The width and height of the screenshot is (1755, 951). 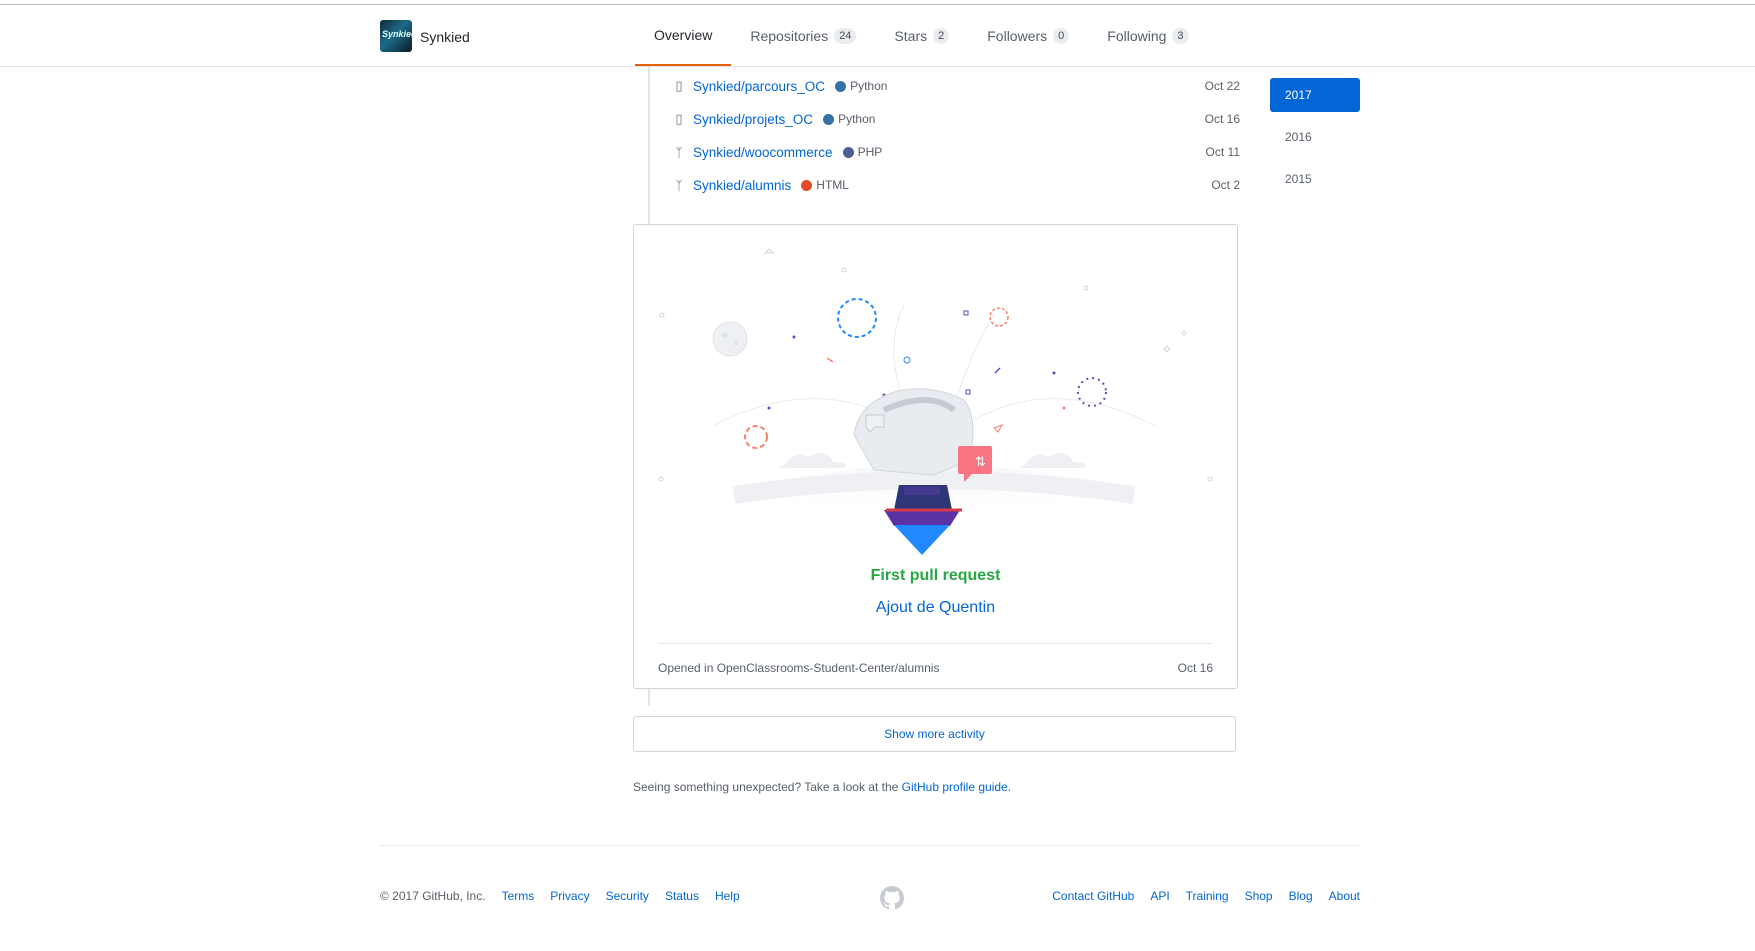 What do you see at coordinates (935, 401) in the screenshot?
I see `pull-request-illustration: ⇅` at bounding box center [935, 401].